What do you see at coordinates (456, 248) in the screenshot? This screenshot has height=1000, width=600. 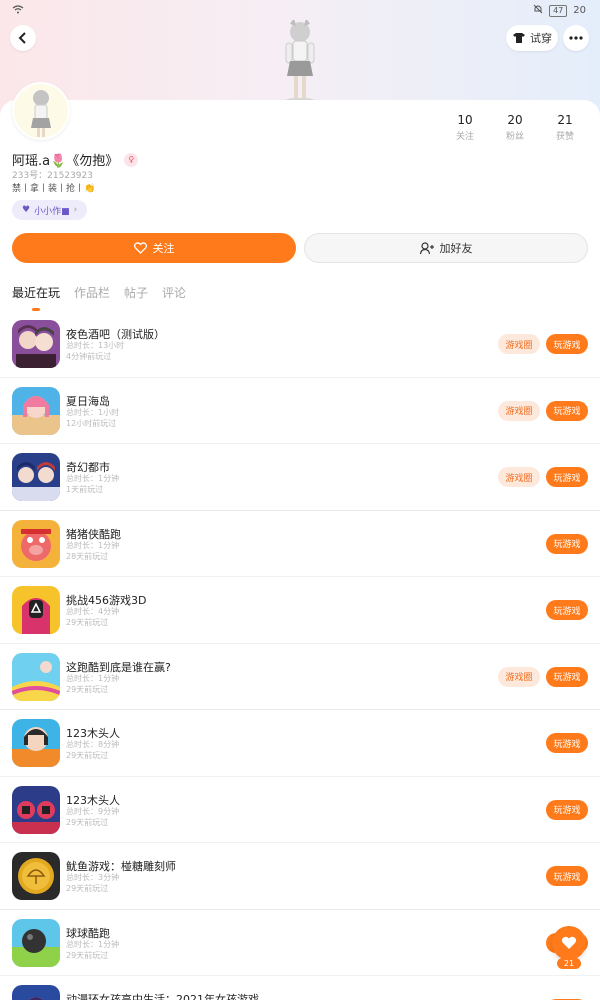 I see `add-friend-label: 加好友` at bounding box center [456, 248].